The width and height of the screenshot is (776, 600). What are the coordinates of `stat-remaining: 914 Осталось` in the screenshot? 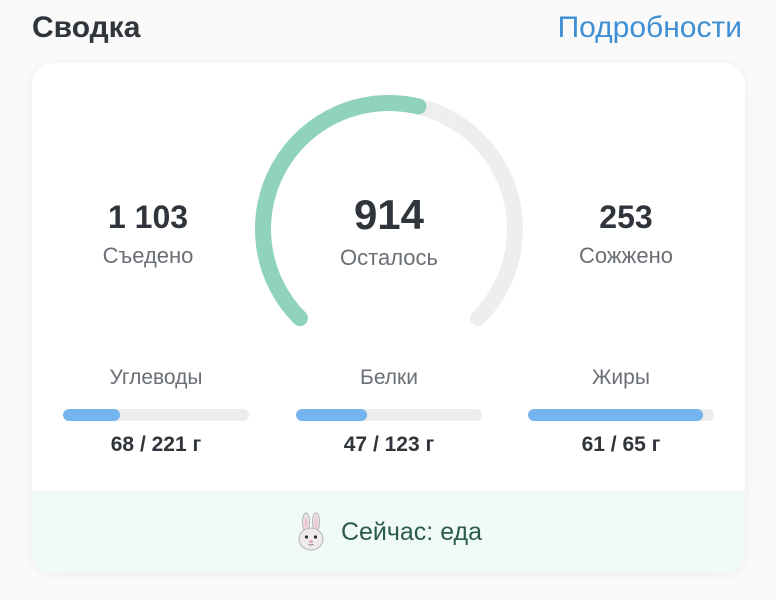 It's located at (389, 232).